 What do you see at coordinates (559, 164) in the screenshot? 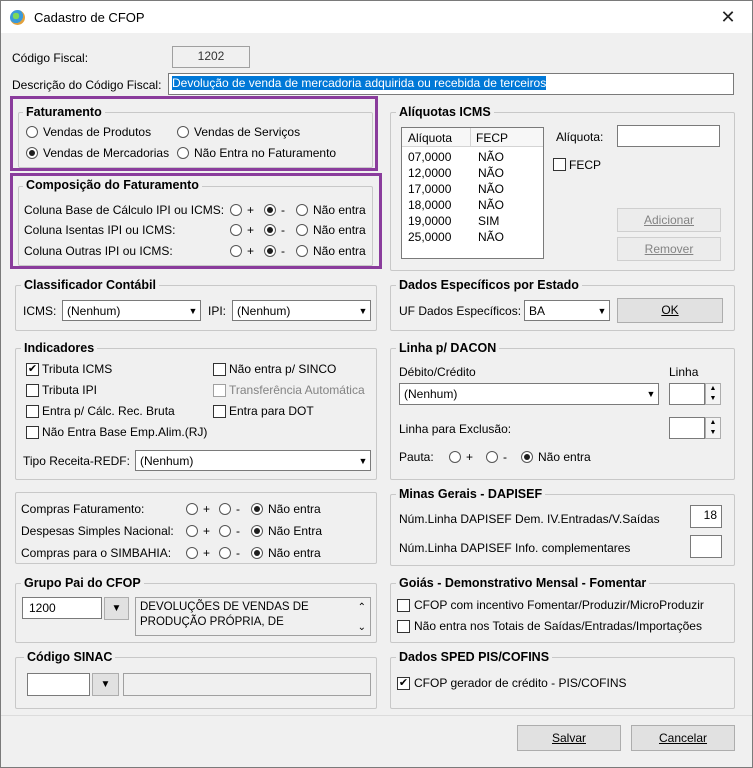
I see `fecp-checkbox` at bounding box center [559, 164].